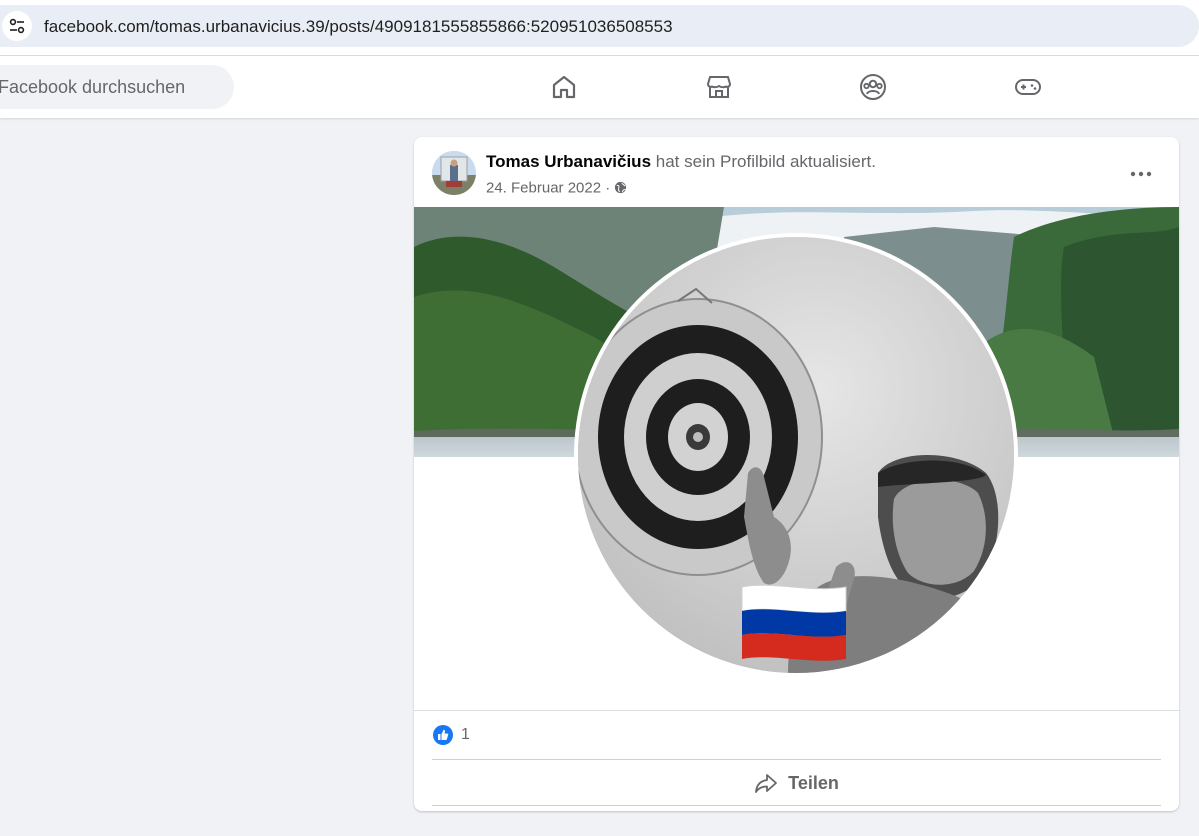 Image resolution: width=1199 pixels, height=836 pixels. I want to click on like-count: 1, so click(465, 735).